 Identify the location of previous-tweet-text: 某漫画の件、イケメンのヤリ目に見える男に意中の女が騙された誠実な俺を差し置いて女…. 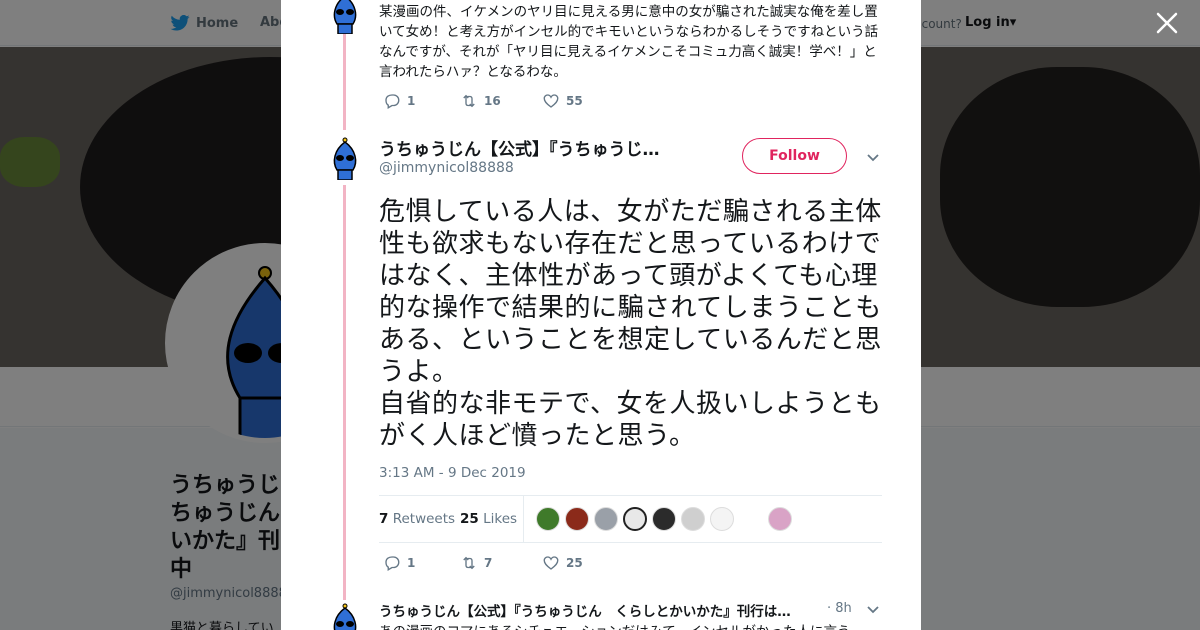
(629, 42).